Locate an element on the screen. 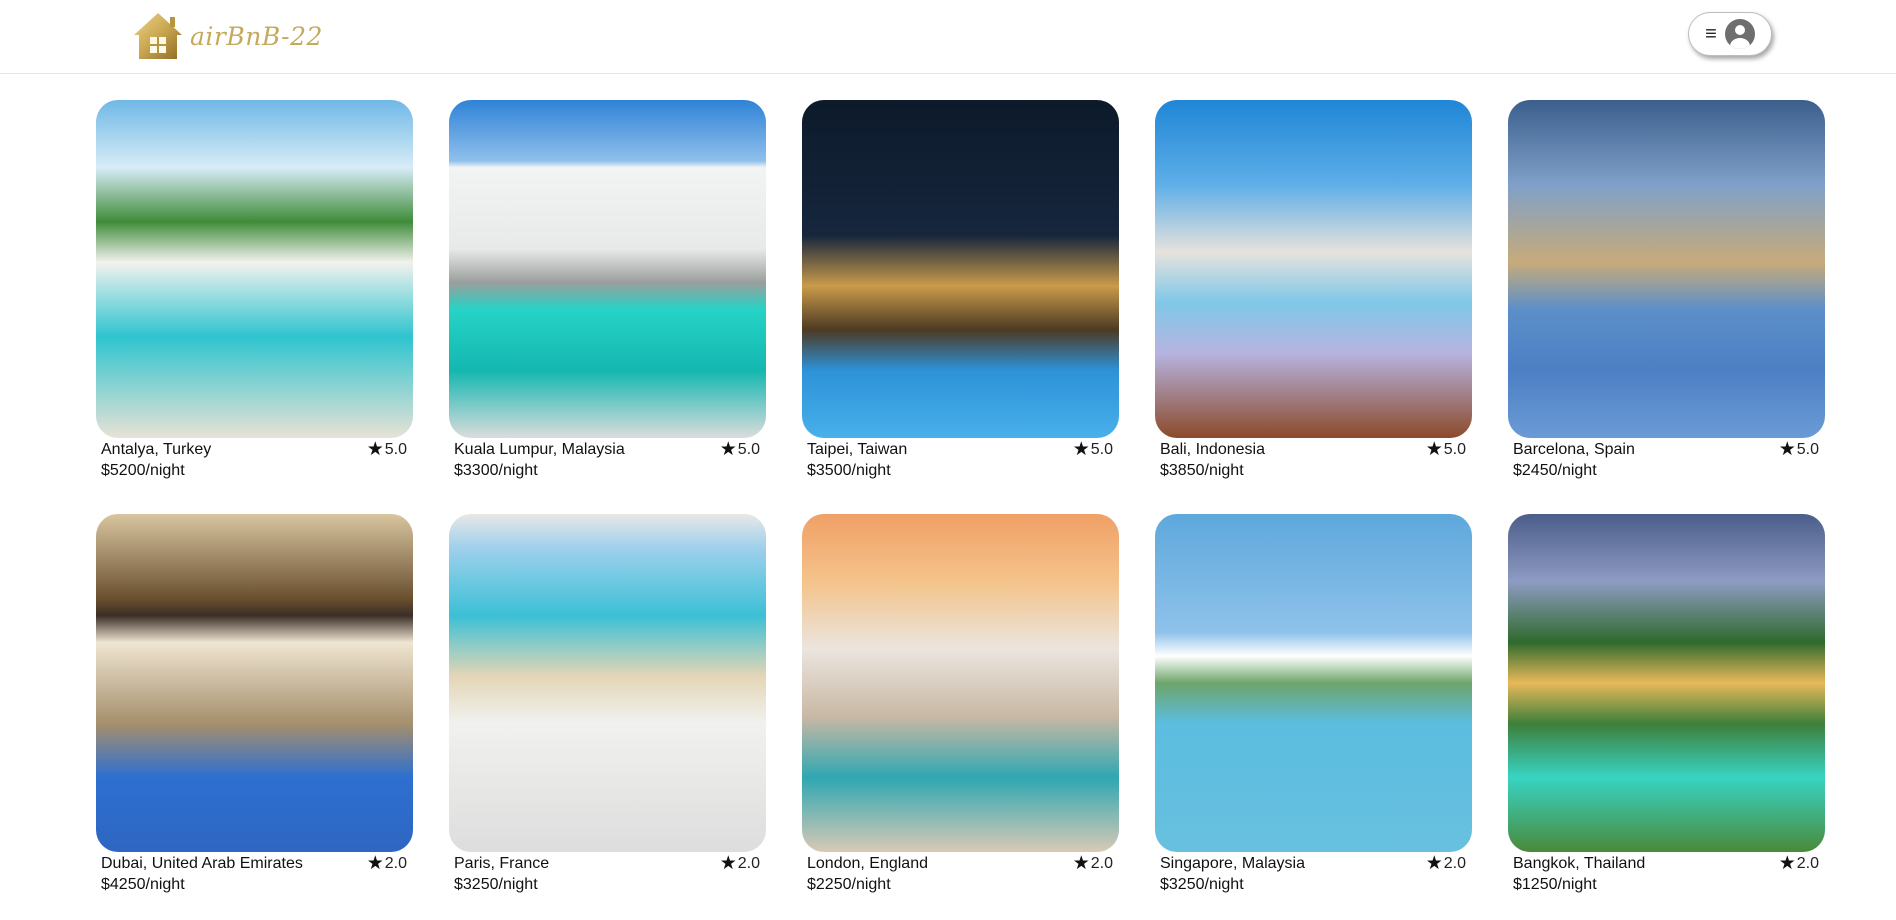  listing-location: Bangkok, Thailand is located at coordinates (1579, 863).